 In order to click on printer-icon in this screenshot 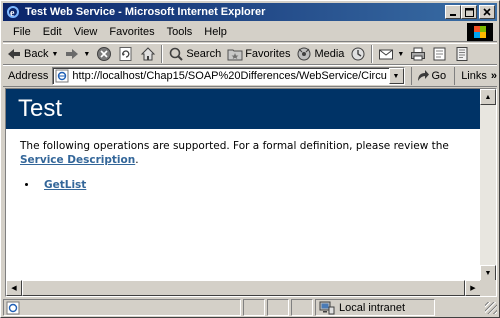, I will do `click(418, 54)`.